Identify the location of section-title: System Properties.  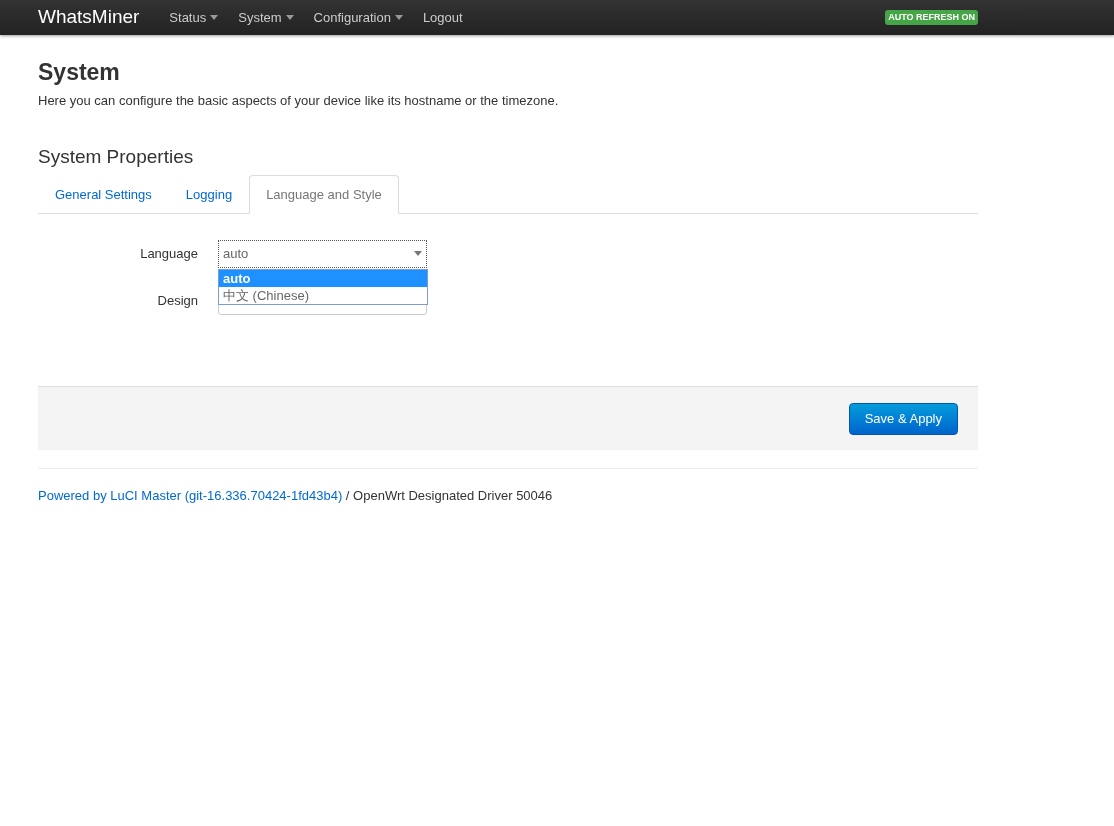
(116, 157).